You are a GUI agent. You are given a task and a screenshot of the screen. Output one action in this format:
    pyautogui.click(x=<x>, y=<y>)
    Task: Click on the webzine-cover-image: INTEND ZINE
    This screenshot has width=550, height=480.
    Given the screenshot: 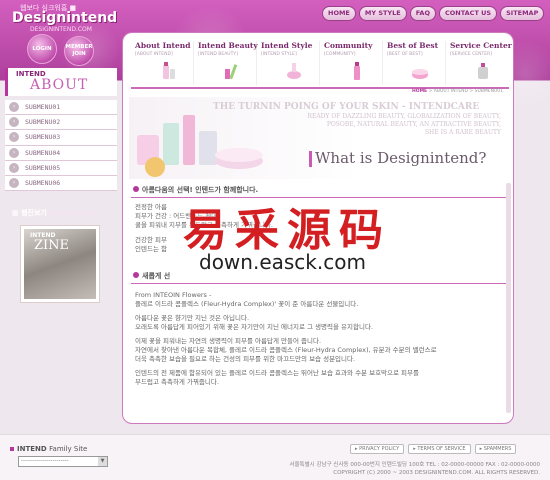 What is the action you would take?
    pyautogui.click(x=60, y=264)
    